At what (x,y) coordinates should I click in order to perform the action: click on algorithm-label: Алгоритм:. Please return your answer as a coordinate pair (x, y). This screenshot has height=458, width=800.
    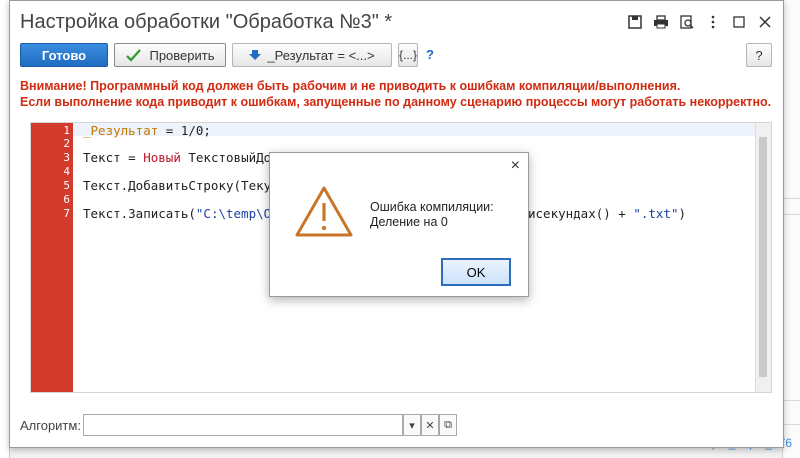
    Looking at the image, I should click on (50, 425).